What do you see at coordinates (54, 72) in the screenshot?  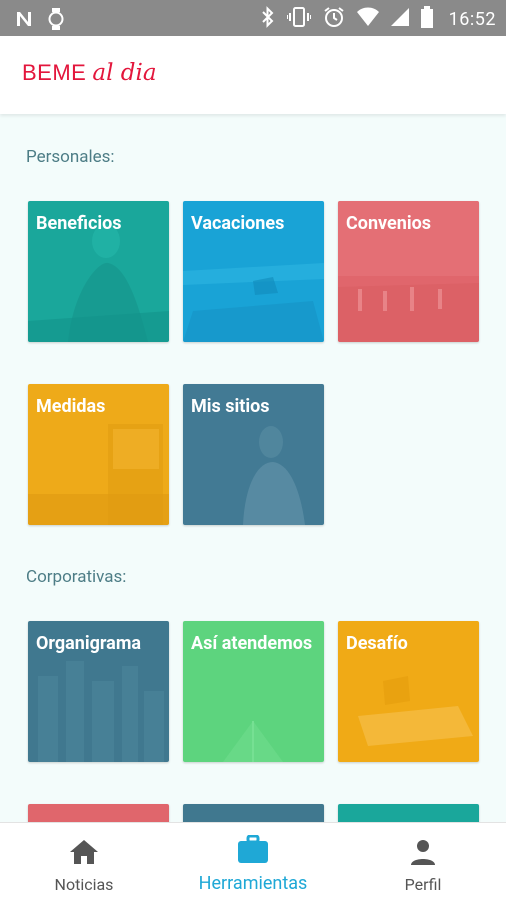 I see `brand-main-text: BEME` at bounding box center [54, 72].